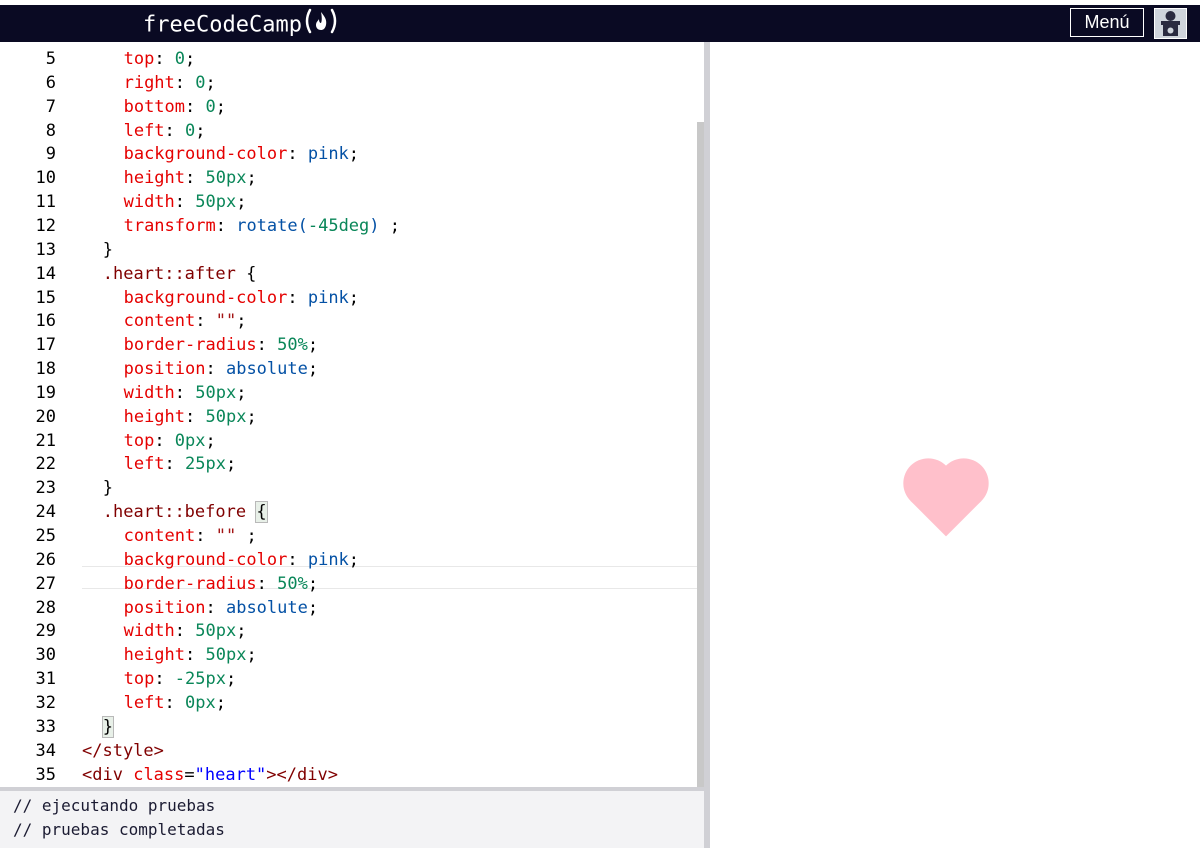  Describe the element at coordinates (45, 607) in the screenshot. I see `line-number: 28` at that location.